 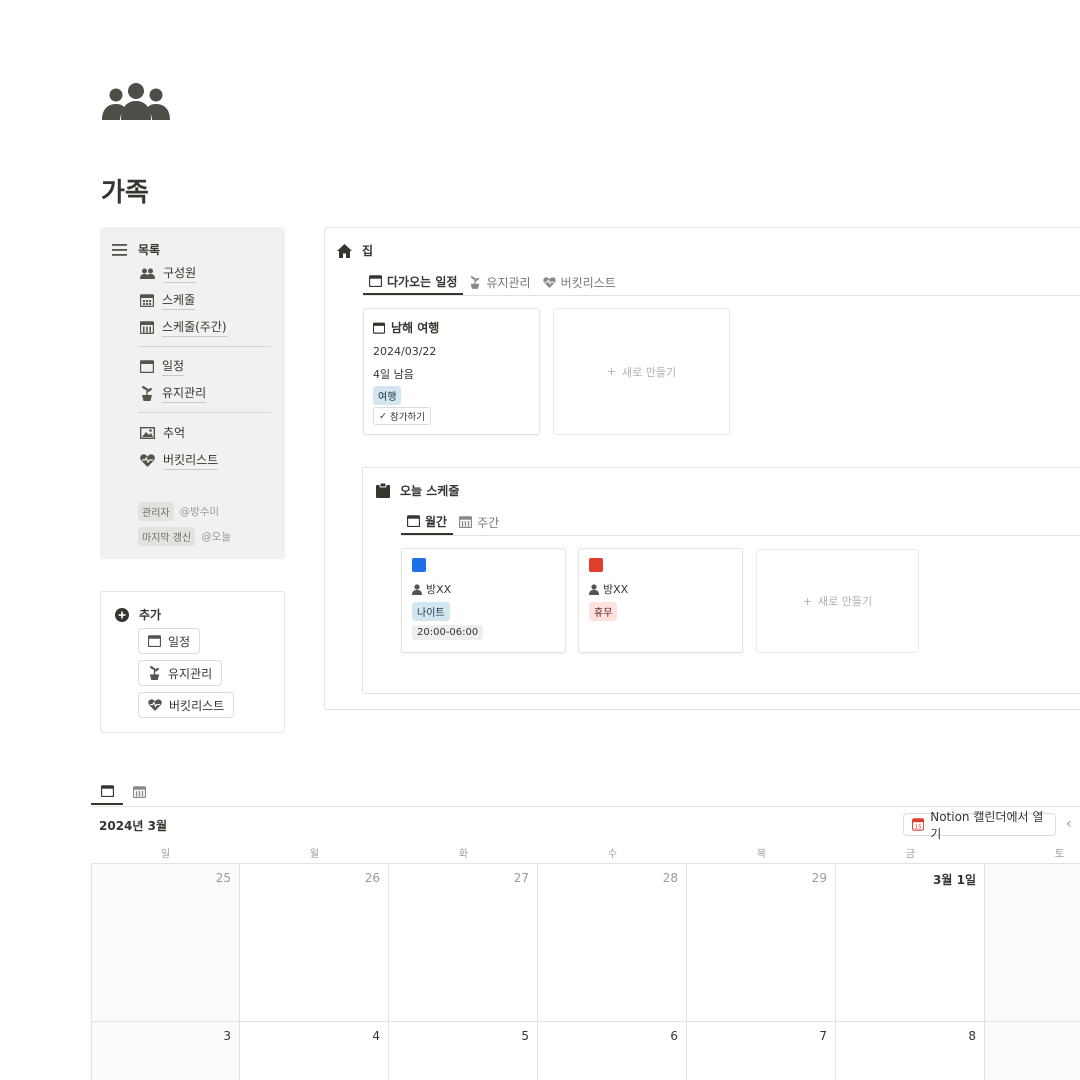 I want to click on today-heading: 오늘 스케줄, so click(x=417, y=490).